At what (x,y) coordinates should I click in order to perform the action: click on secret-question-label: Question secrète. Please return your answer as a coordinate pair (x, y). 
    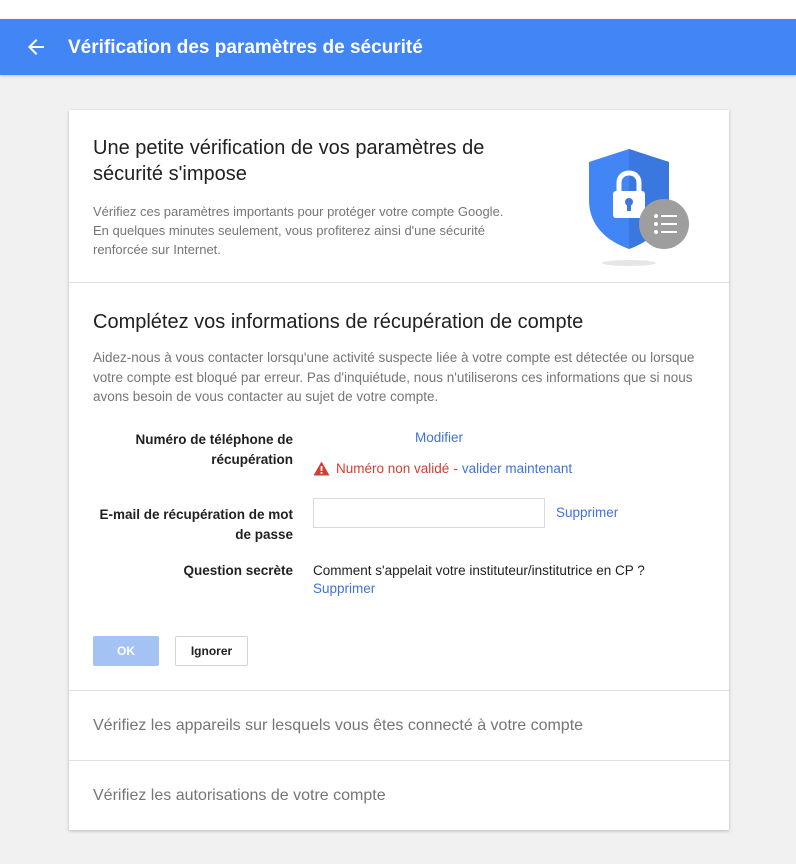
    Looking at the image, I should click on (238, 570).